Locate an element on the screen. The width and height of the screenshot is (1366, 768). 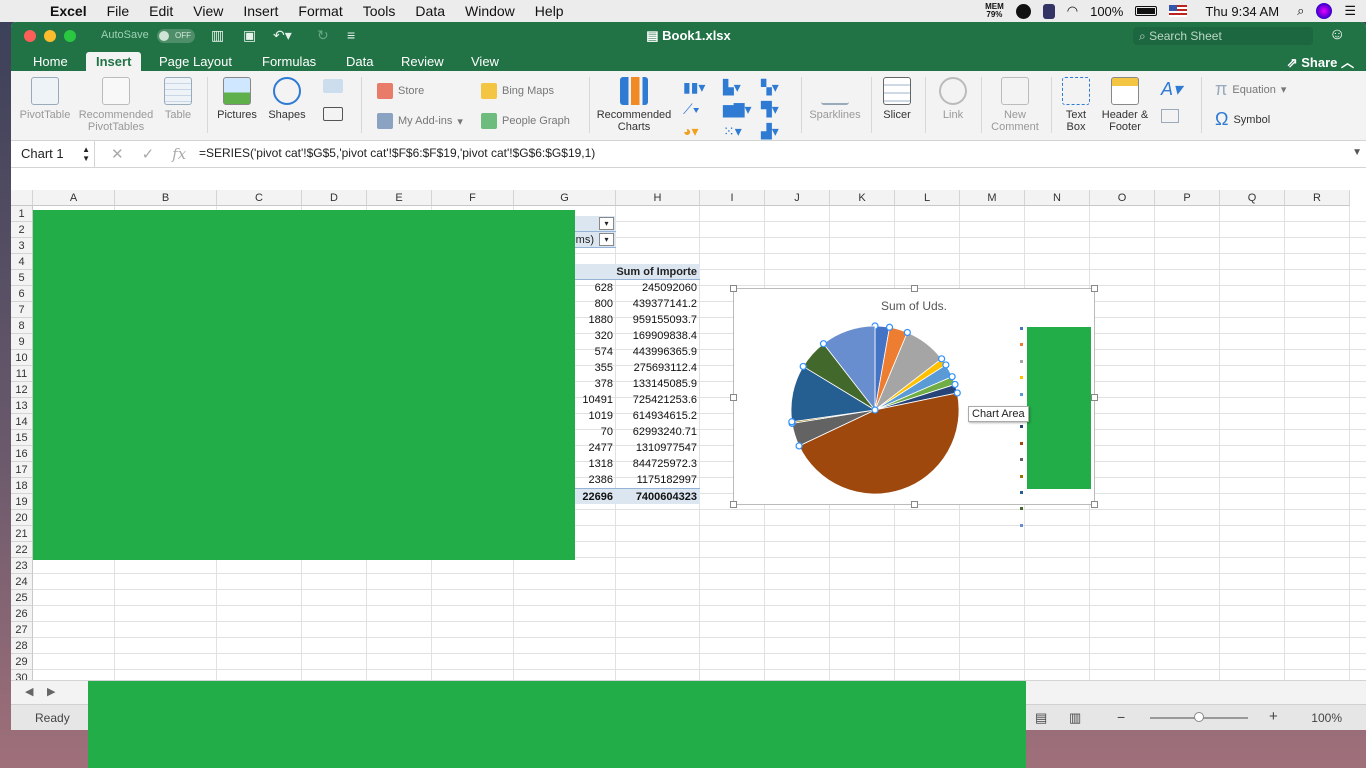
row-header: 2 is located at coordinates (22, 230).